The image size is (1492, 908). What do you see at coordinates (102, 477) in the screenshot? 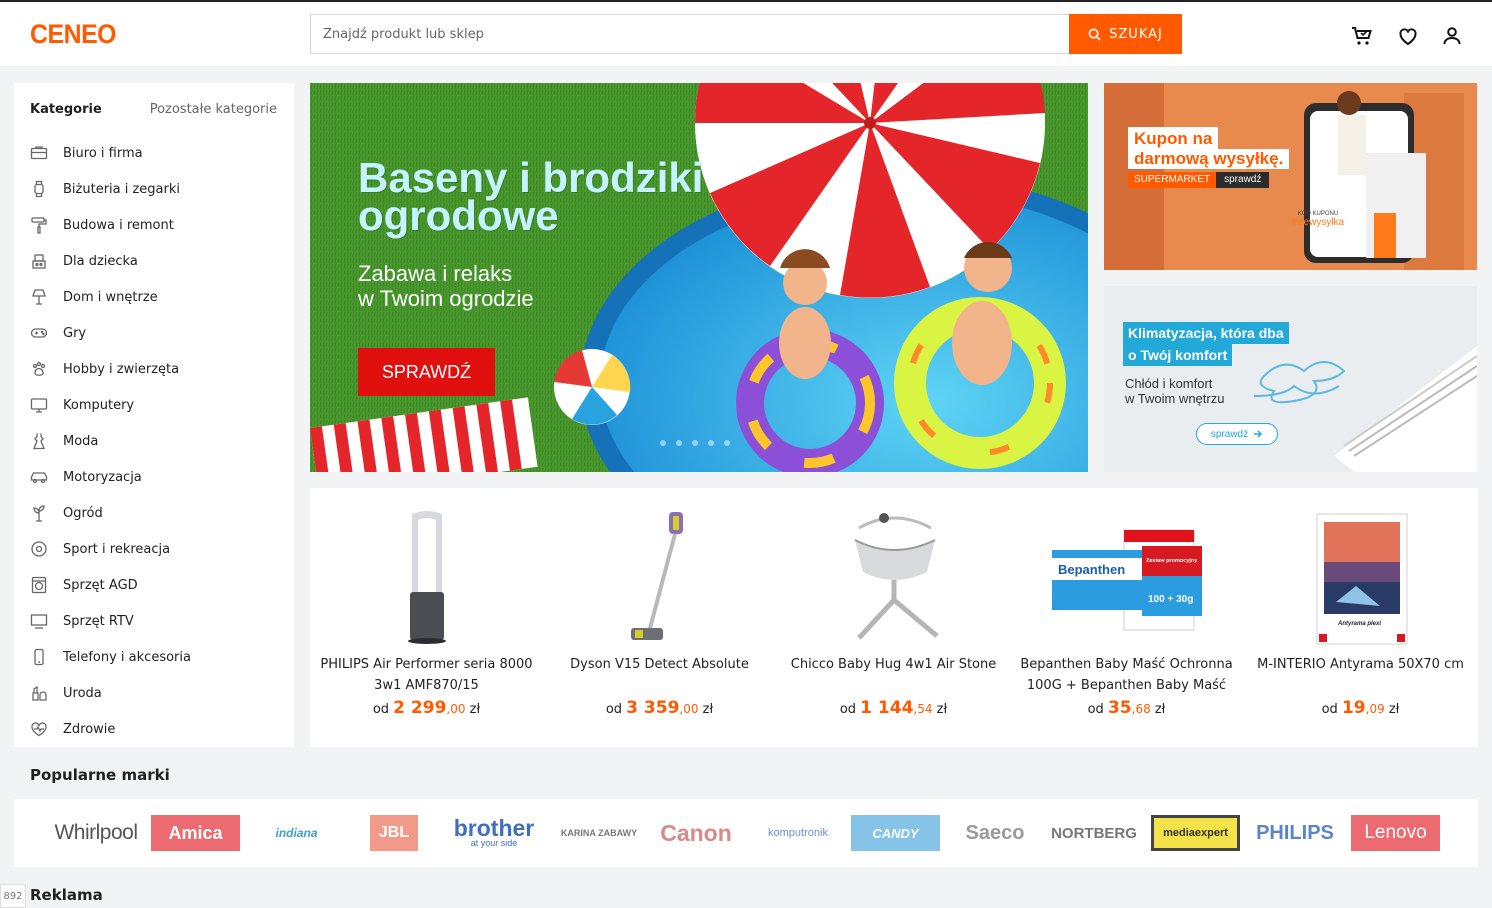
I see `sidebar-item-label: Motoryzacja` at bounding box center [102, 477].